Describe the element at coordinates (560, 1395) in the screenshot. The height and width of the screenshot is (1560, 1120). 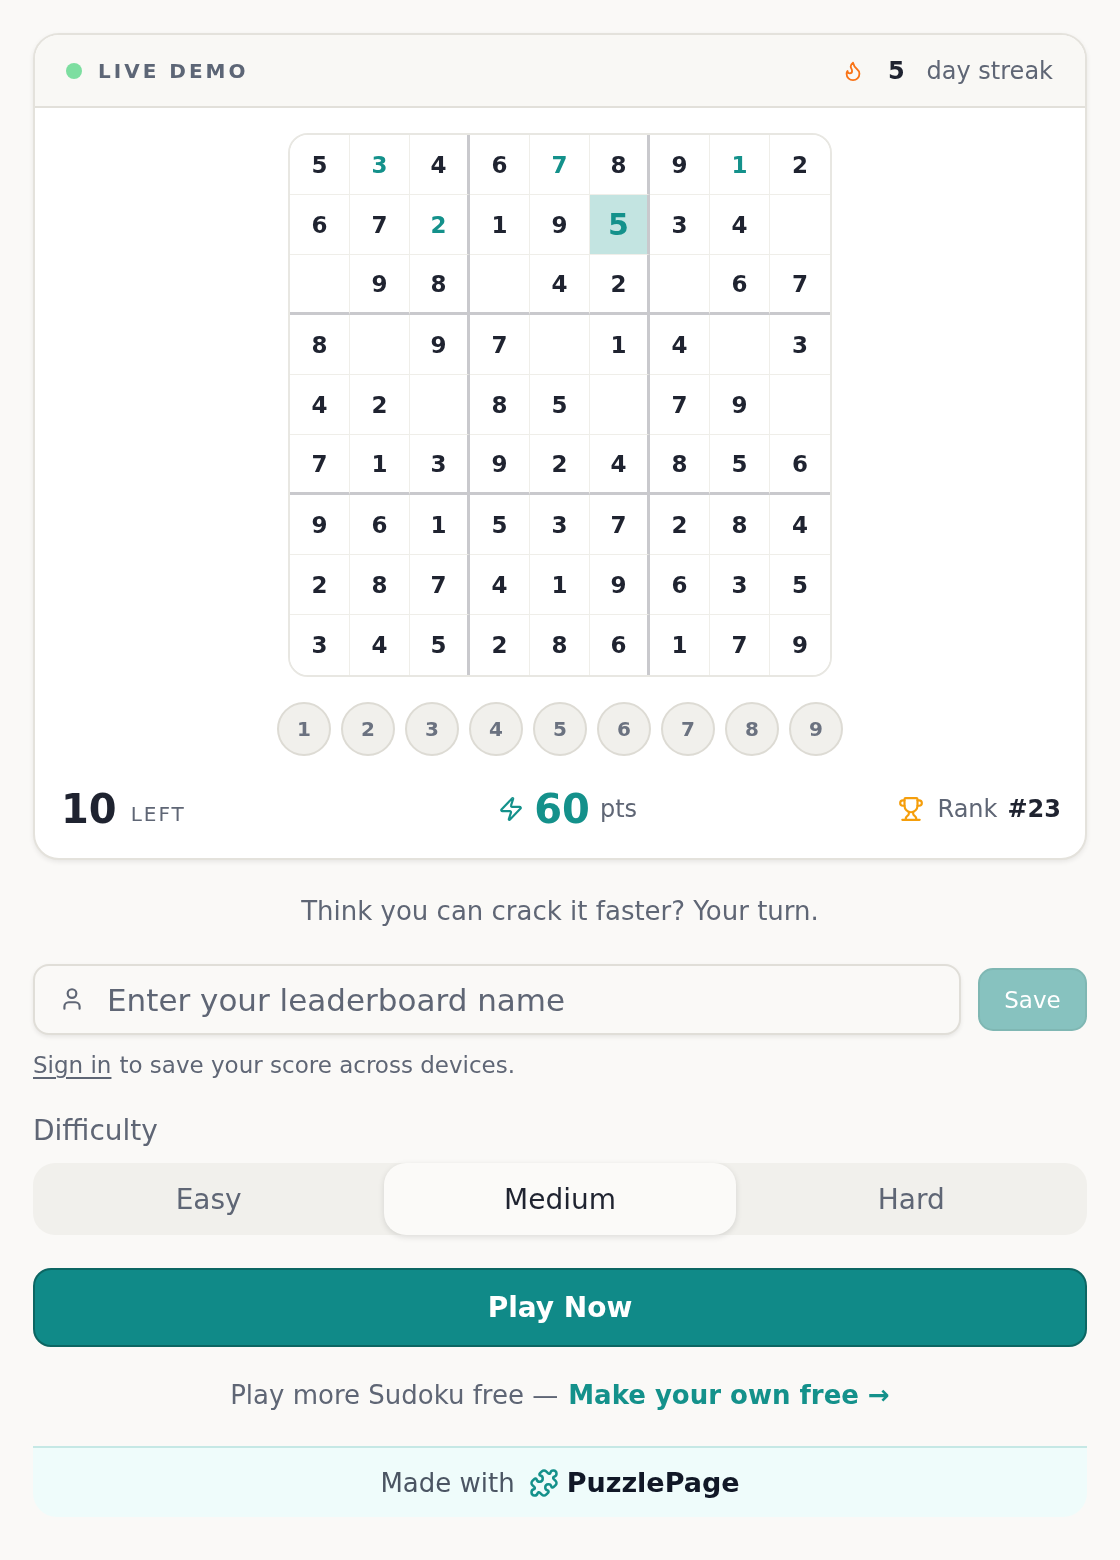
I see `more-puzzles-line: Play more Sudoku free — Make your own free →` at that location.